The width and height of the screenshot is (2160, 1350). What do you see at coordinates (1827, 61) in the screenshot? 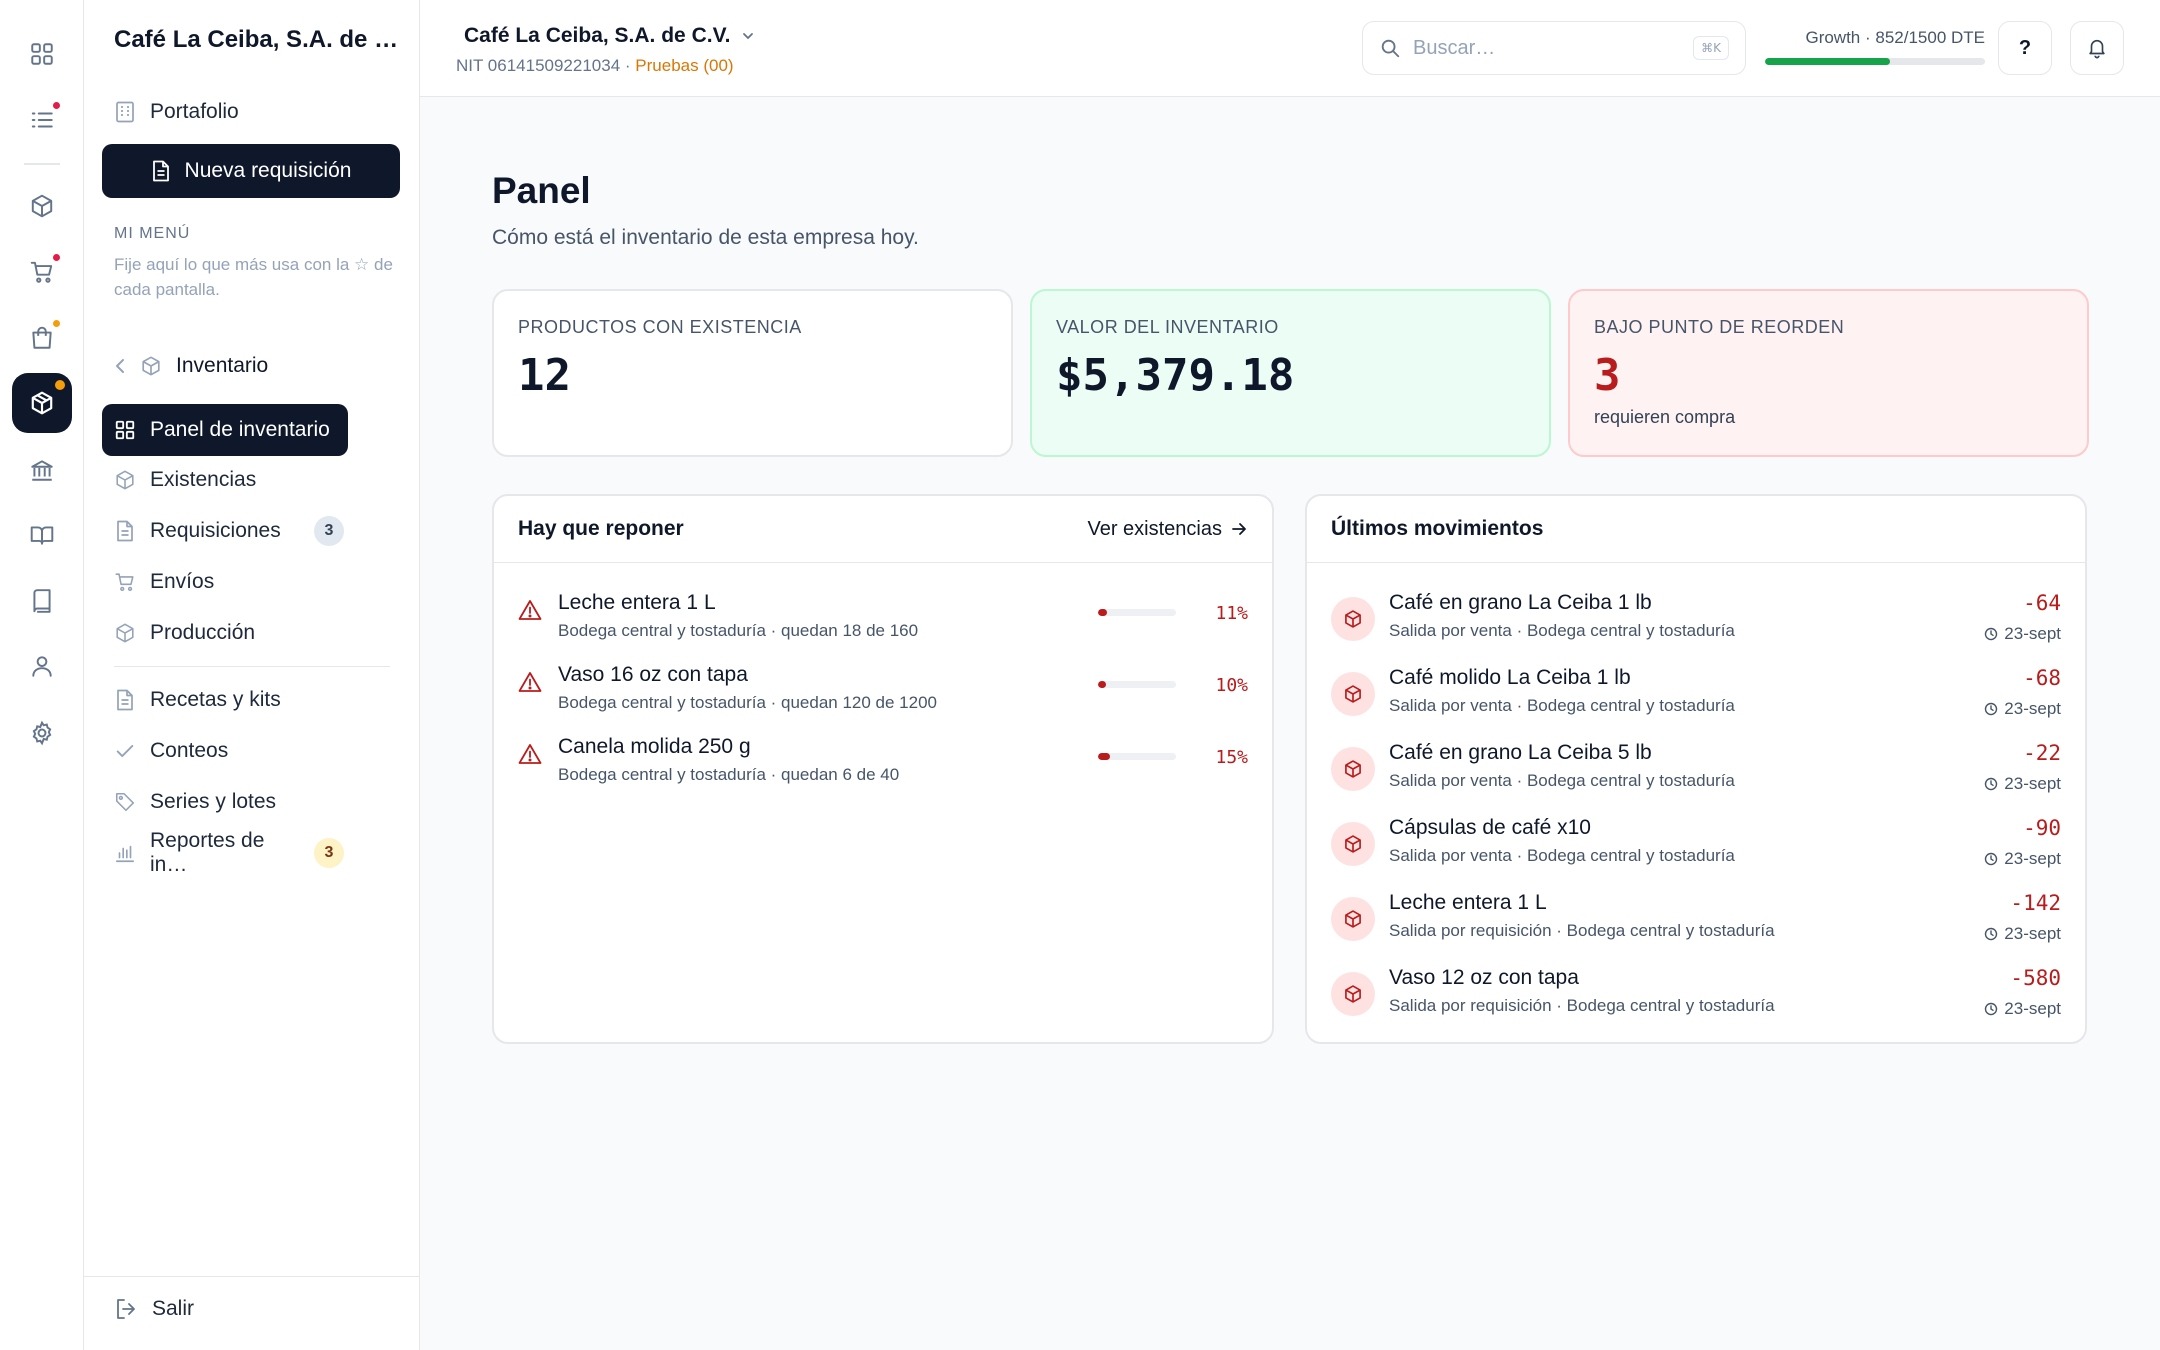
I see `plan-progress-fill` at bounding box center [1827, 61].